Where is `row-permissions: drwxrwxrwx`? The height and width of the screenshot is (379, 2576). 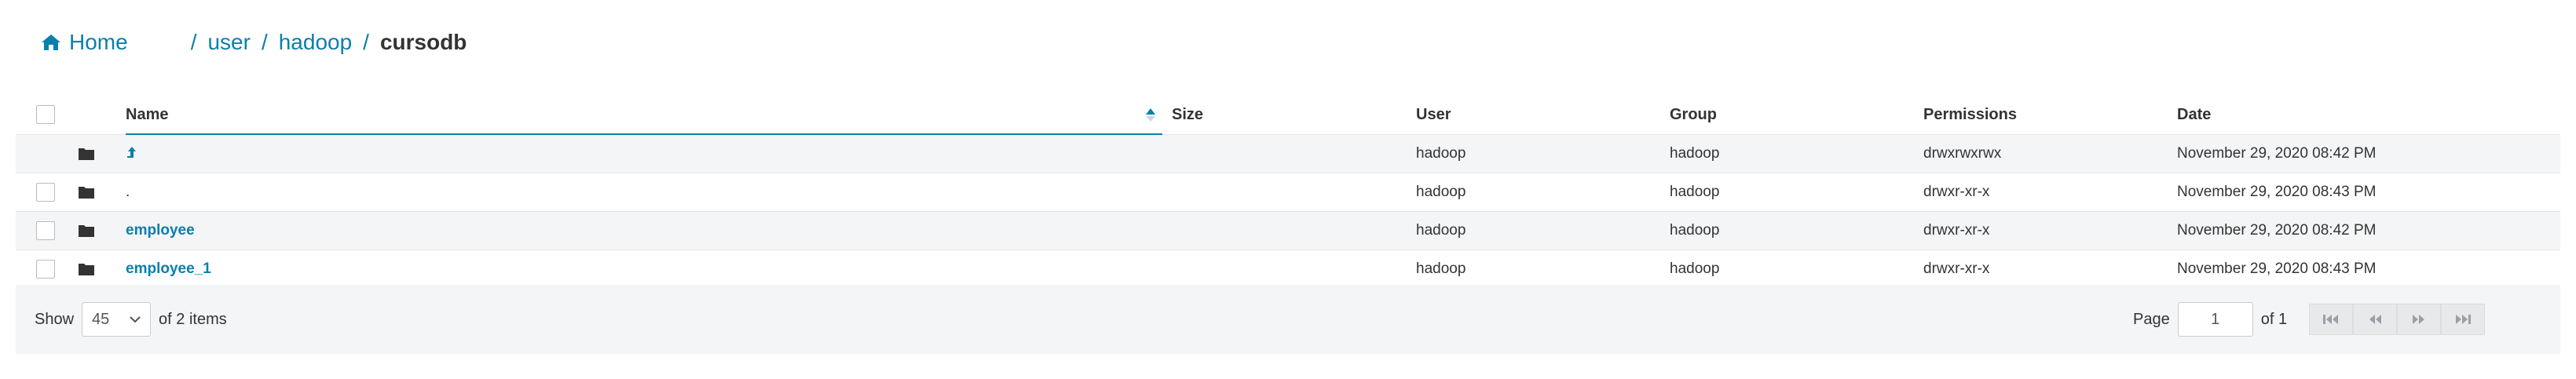 row-permissions: drwxrwxrwx is located at coordinates (2050, 153).